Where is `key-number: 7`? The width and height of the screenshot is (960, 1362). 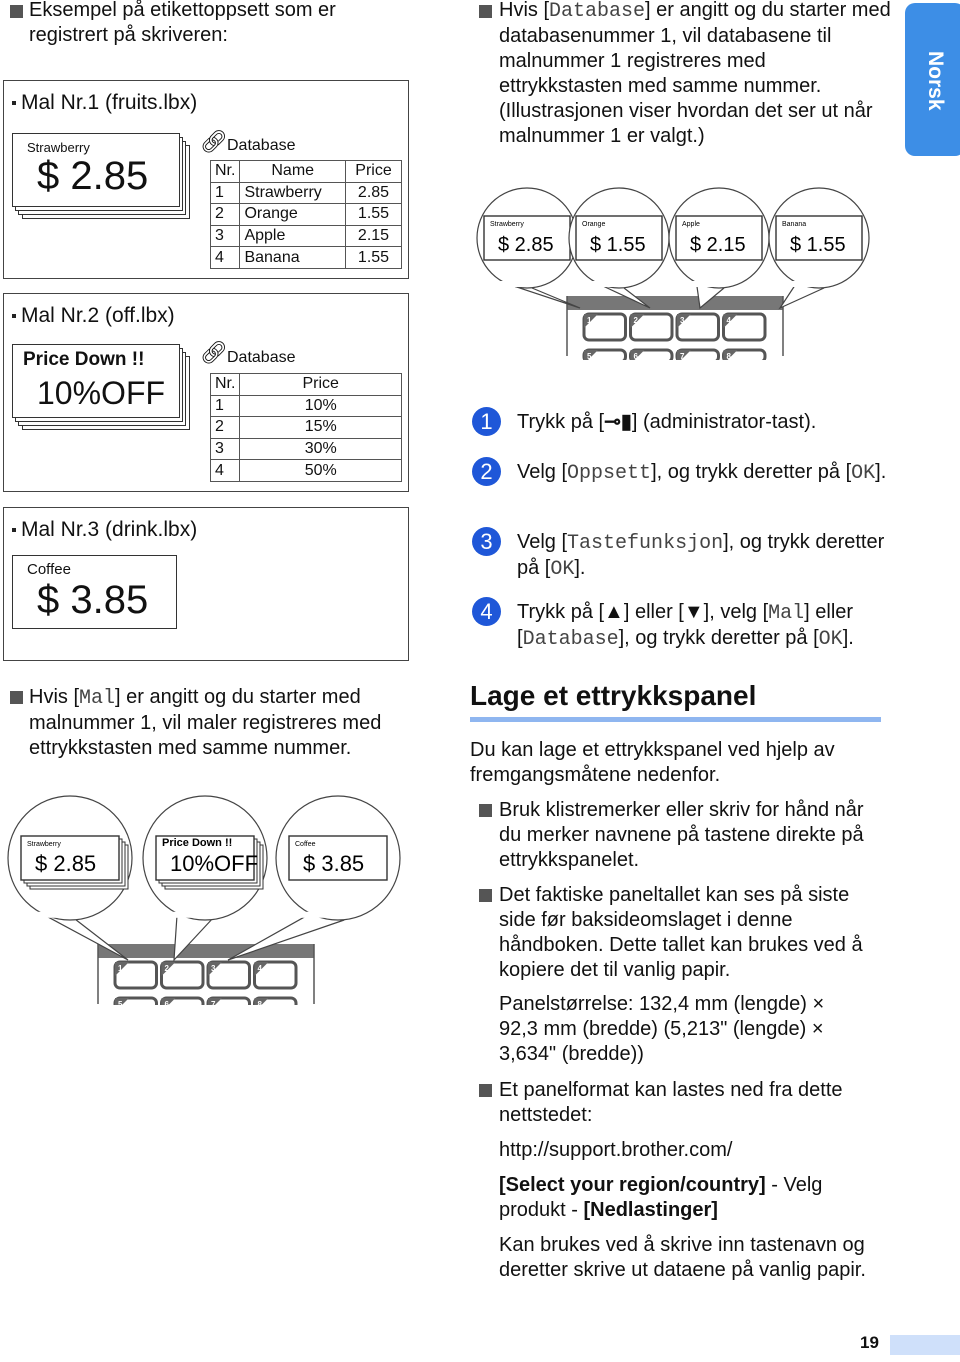
key-number: 7 is located at coordinates (213, 1002).